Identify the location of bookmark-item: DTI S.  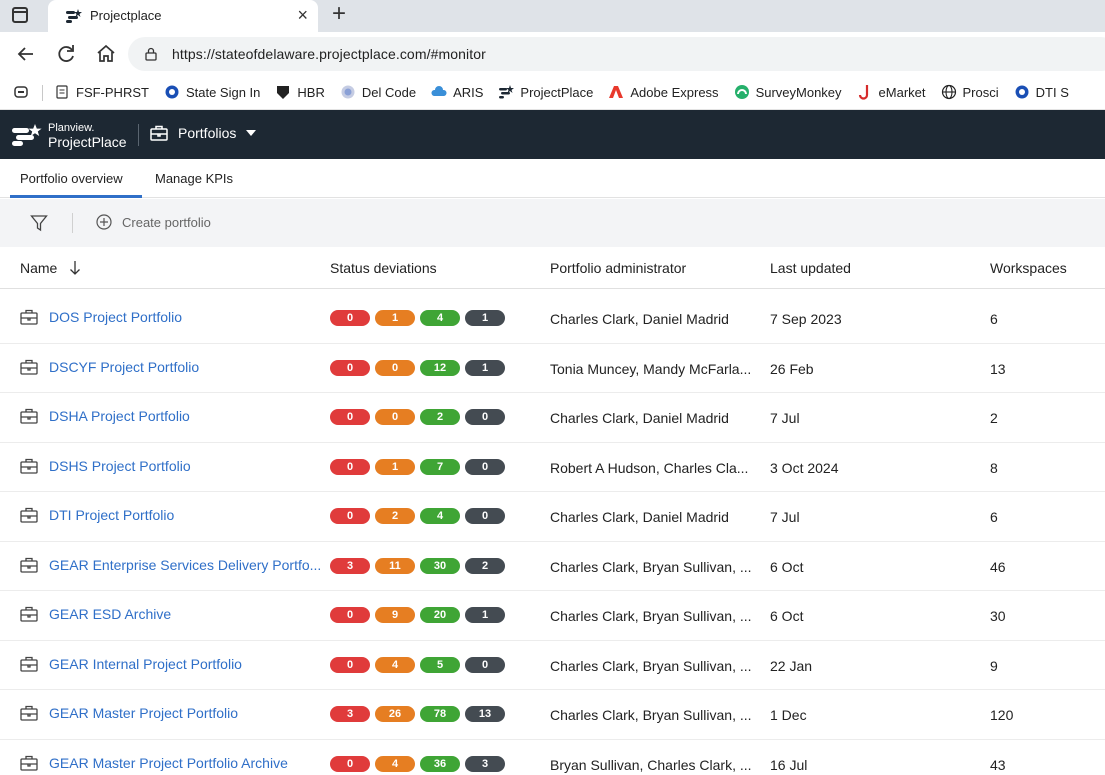
(1041, 92).